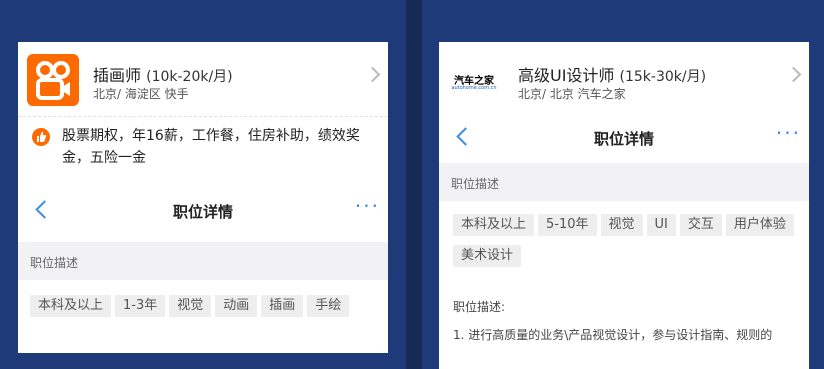  What do you see at coordinates (479, 307) in the screenshot?
I see `description-heading: 职位描述:` at bounding box center [479, 307].